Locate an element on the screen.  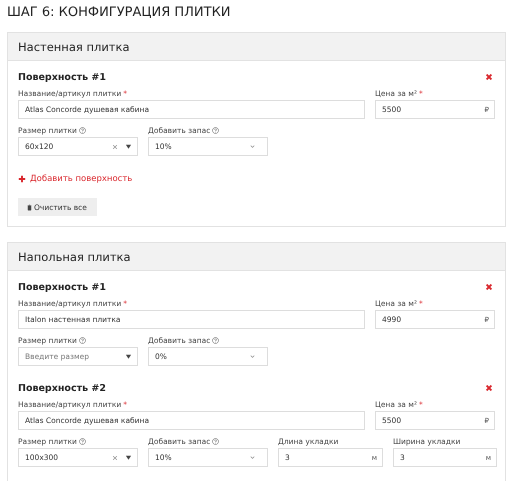
trash-icon is located at coordinates (29, 207).